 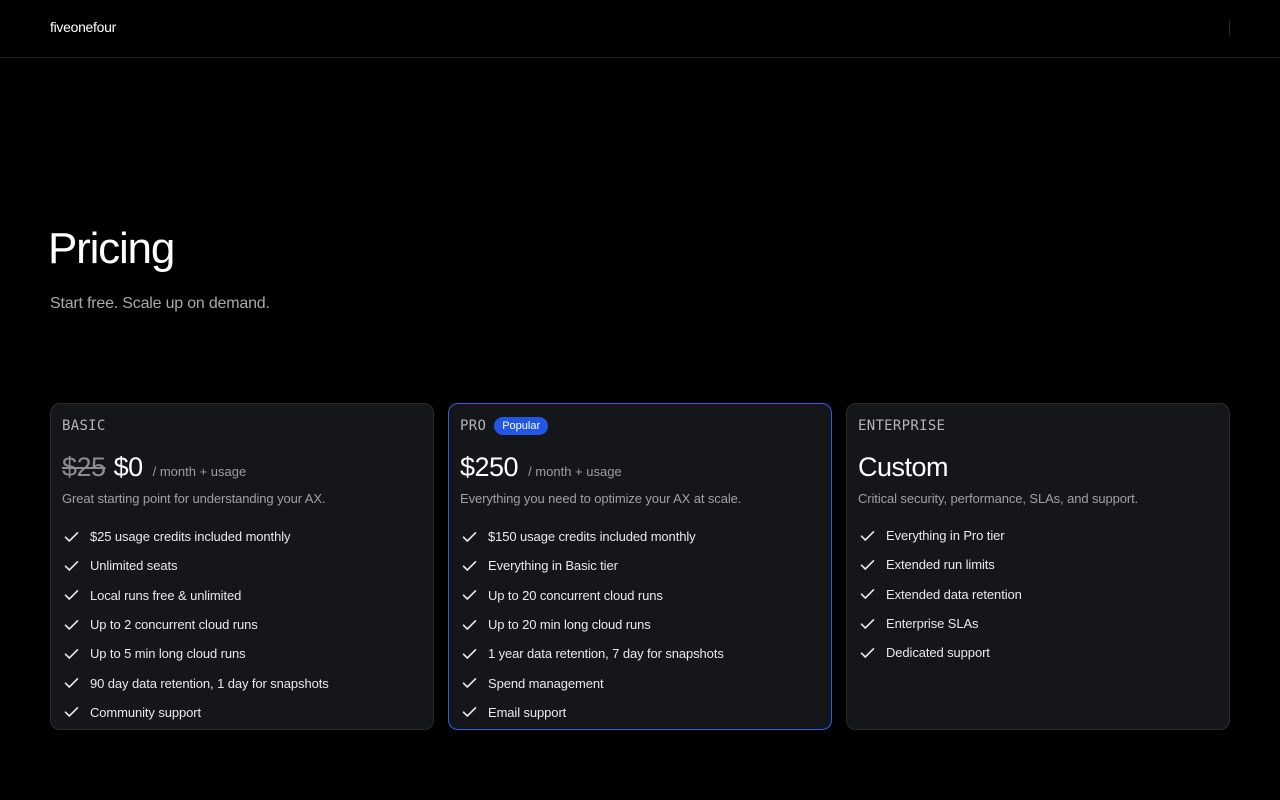 I want to click on feature-item: Dedicated support, so click(x=940, y=652).